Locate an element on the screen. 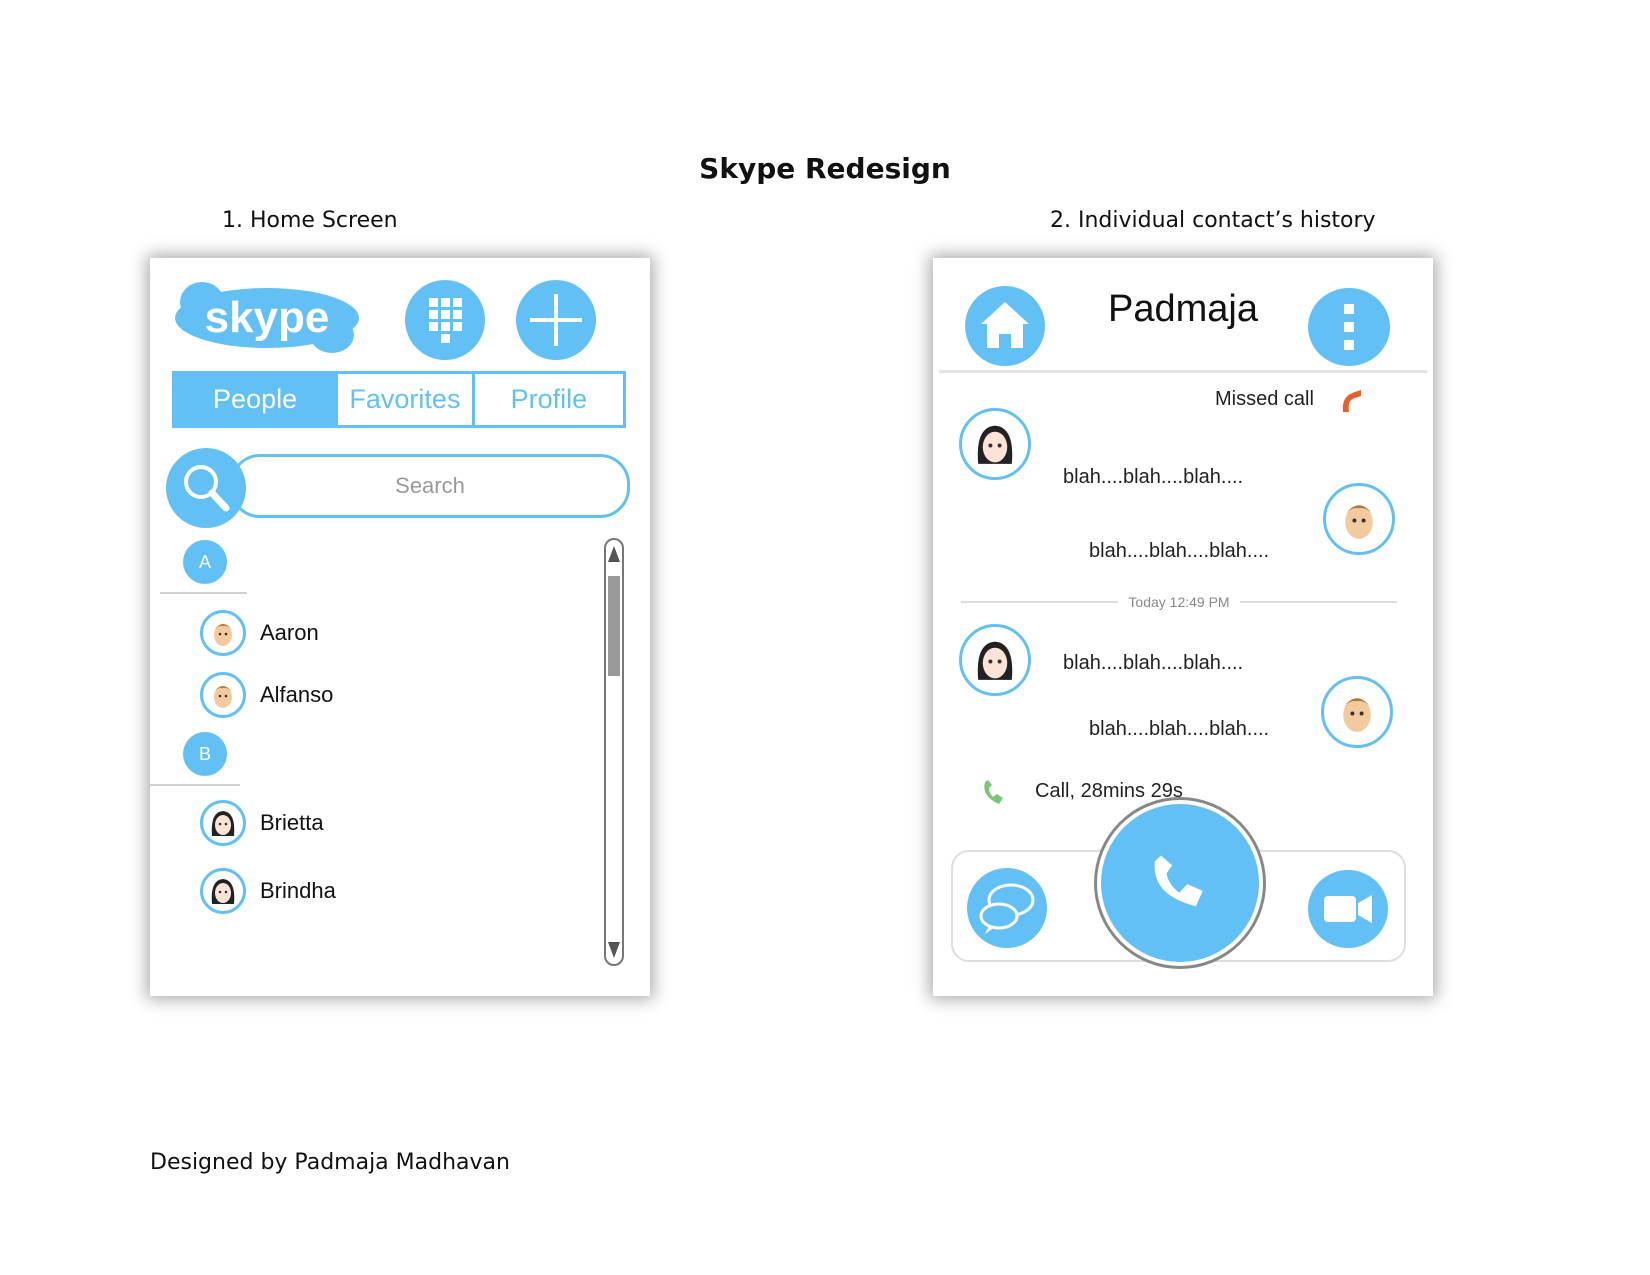 The height and width of the screenshot is (1275, 1650). designer-credit: Designed by Padmaja Madhavan is located at coordinates (330, 1162).